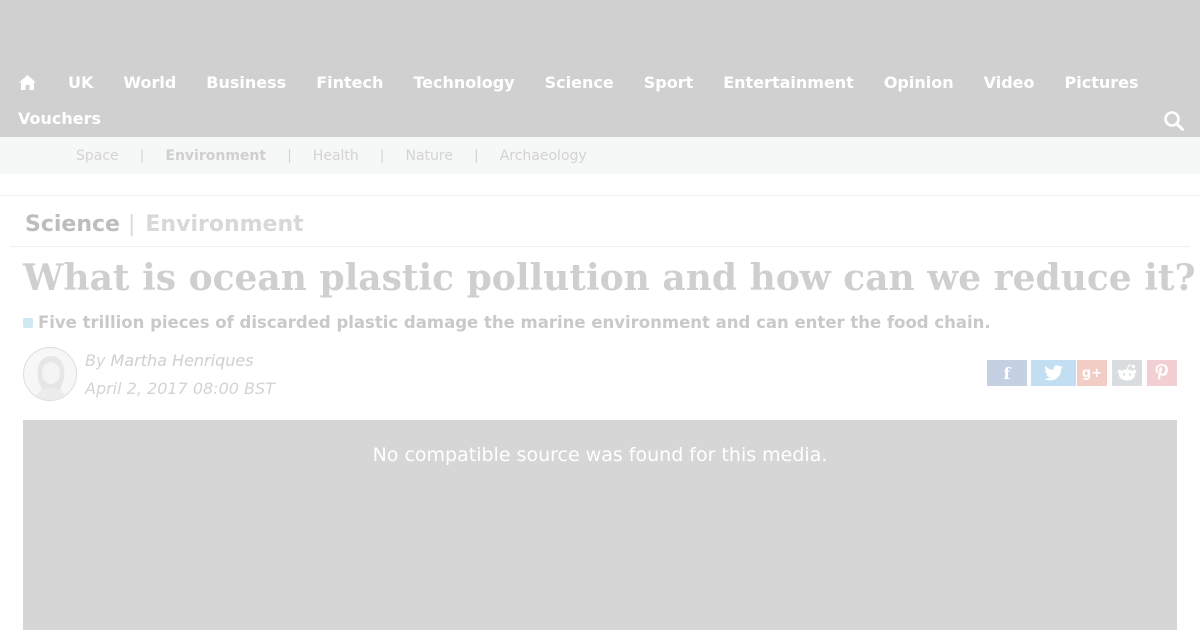 The image size is (1200, 630). Describe the element at coordinates (95, 360) in the screenshot. I see `byline-prefix: By` at that location.